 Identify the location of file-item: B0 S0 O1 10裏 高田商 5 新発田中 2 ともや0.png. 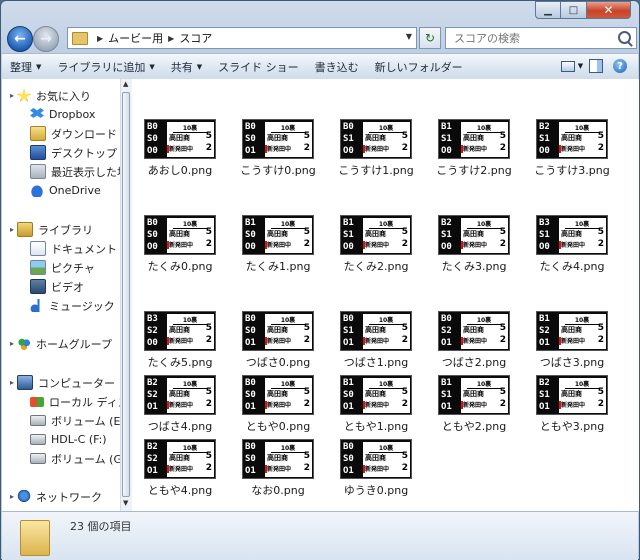
(278, 406).